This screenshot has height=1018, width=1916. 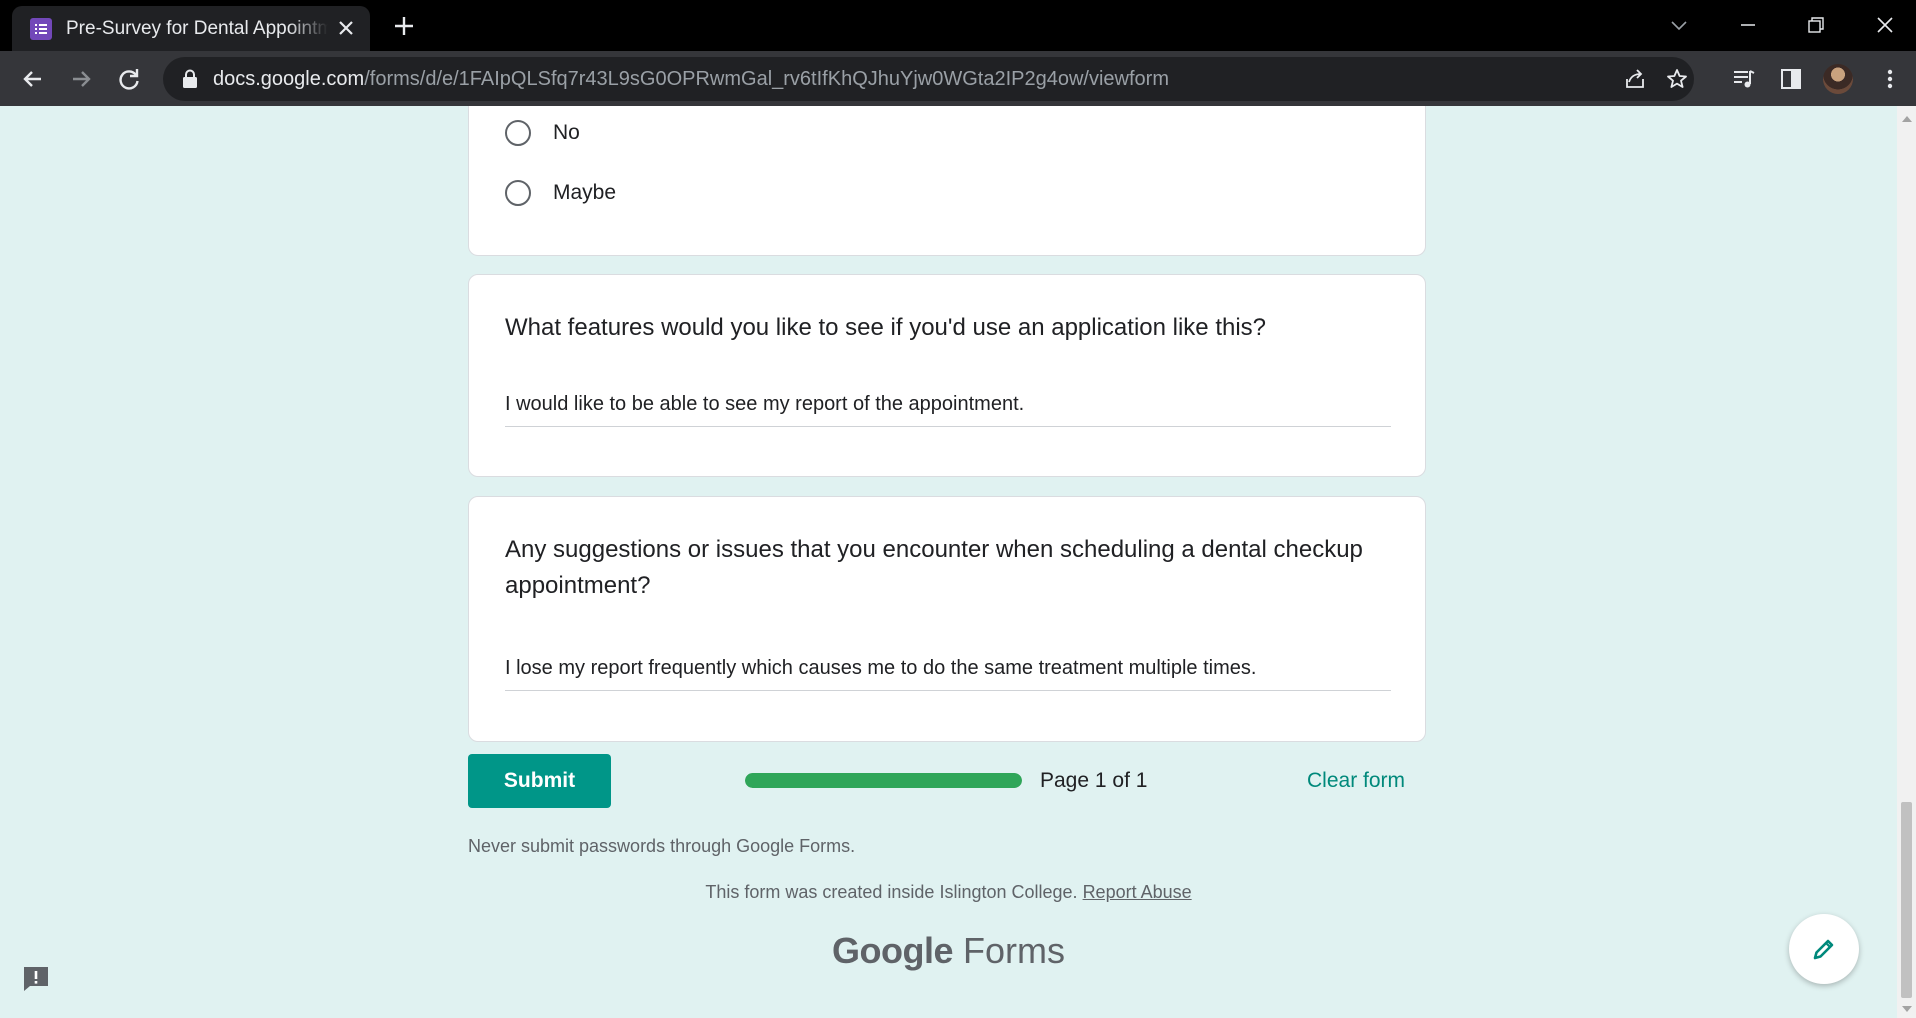 I want to click on share-icon, so click(x=1635, y=79).